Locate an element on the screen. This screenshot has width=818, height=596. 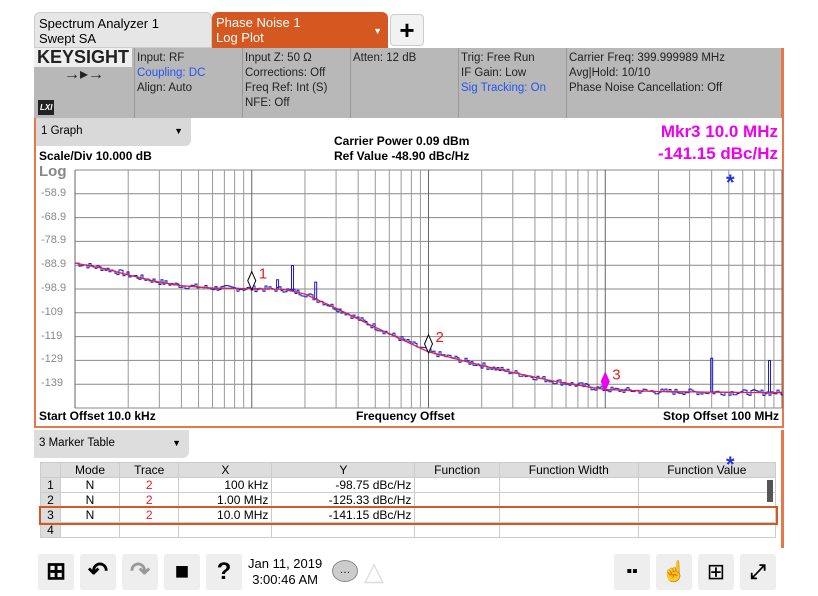
table-cell: 1 is located at coordinates (50, 485).